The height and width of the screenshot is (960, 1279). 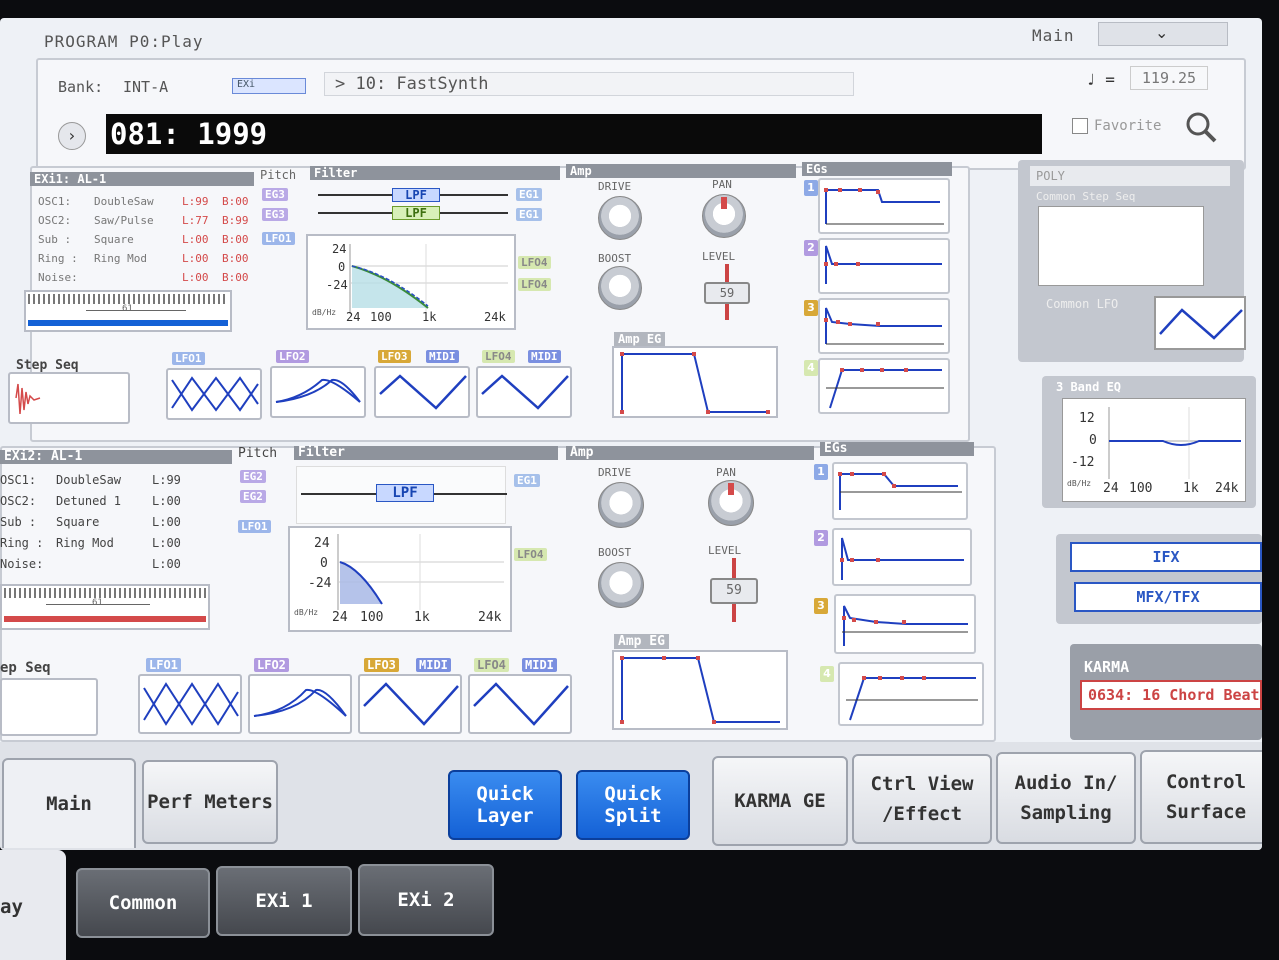 I want to click on exi1-lfo4, so click(x=524, y=392).